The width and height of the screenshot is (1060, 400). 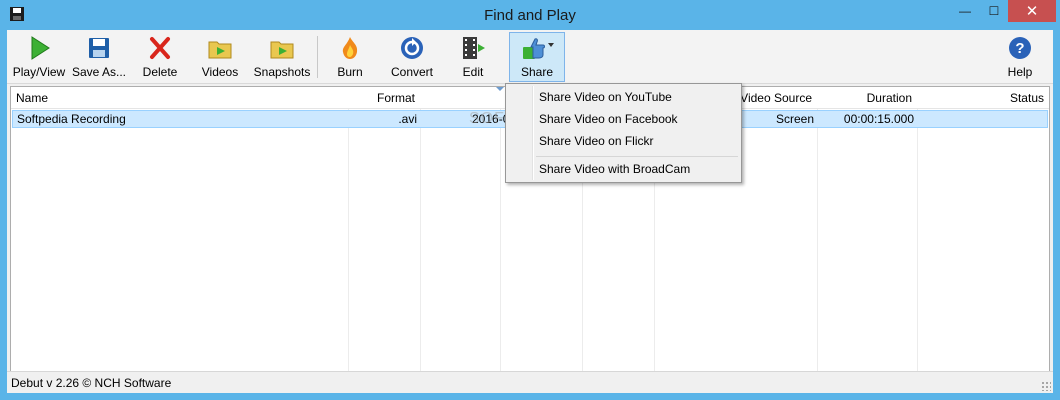 I want to click on menu-item-share-broadcam: Share Video with BroadCam, so click(x=614, y=169).